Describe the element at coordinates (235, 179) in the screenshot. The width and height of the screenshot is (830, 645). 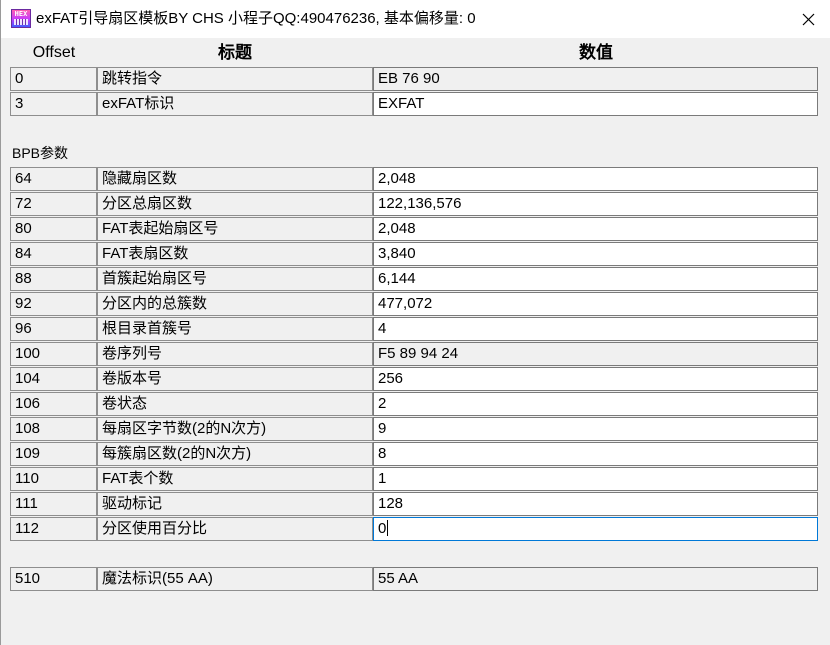
I see `field-title: 隐藏扇区数` at that location.